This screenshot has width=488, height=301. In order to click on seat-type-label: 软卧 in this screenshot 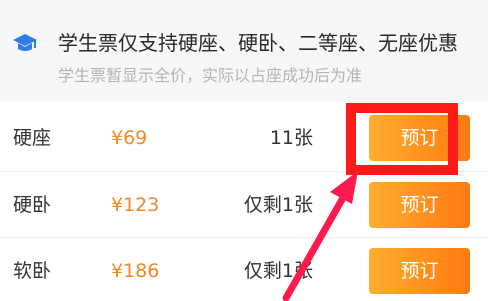, I will do `click(32, 271)`.